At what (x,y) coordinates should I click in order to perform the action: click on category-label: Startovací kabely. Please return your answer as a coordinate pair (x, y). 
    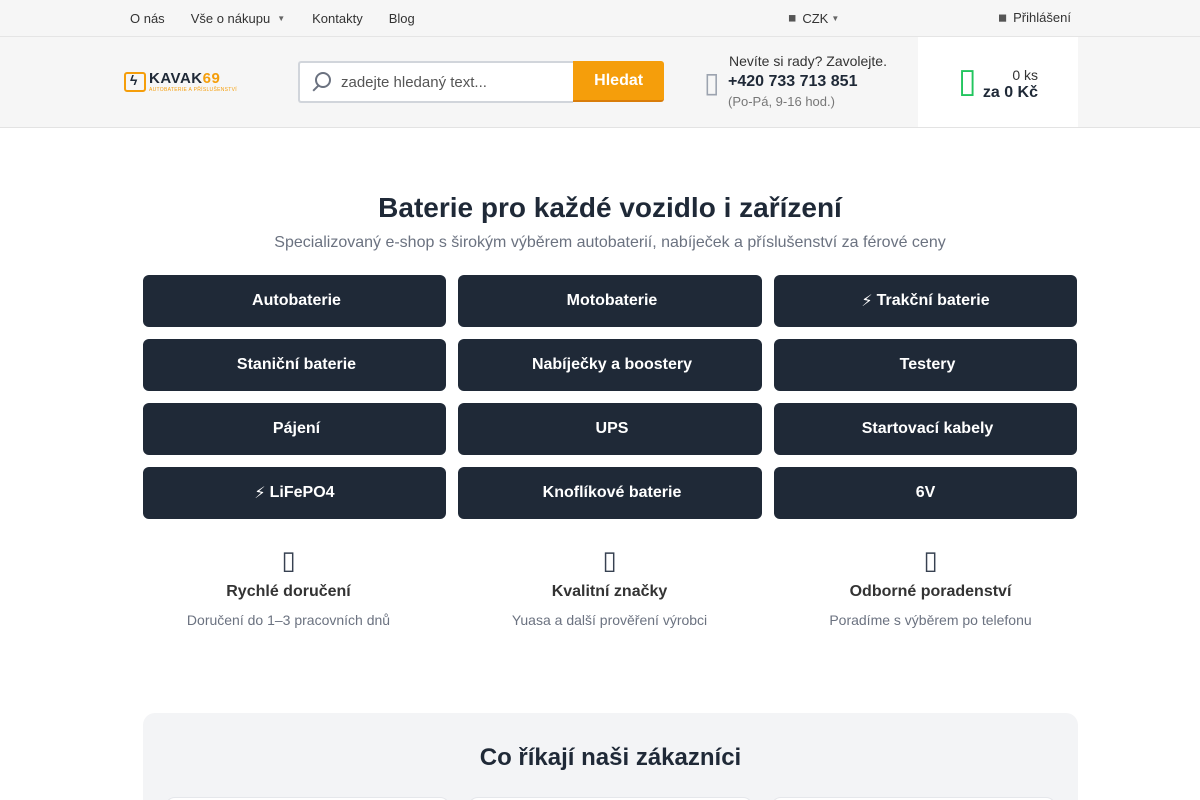
    Looking at the image, I should click on (927, 428).